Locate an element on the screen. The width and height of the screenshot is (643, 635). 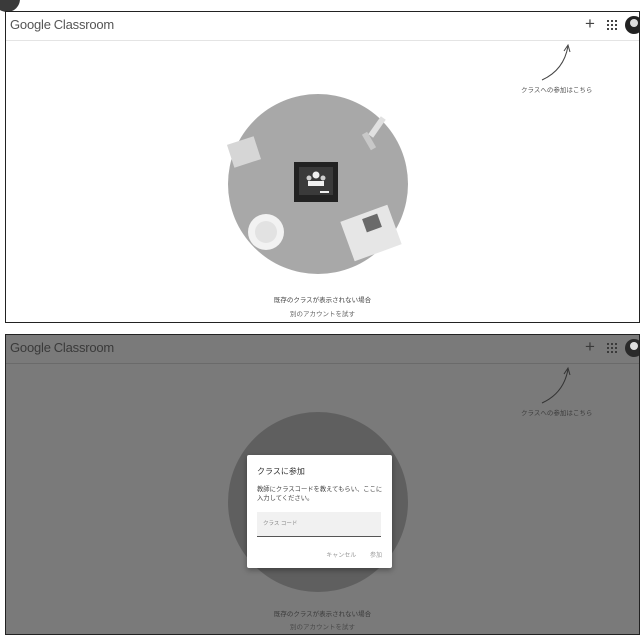
cancel-button: キャンセル is located at coordinates (341, 556).